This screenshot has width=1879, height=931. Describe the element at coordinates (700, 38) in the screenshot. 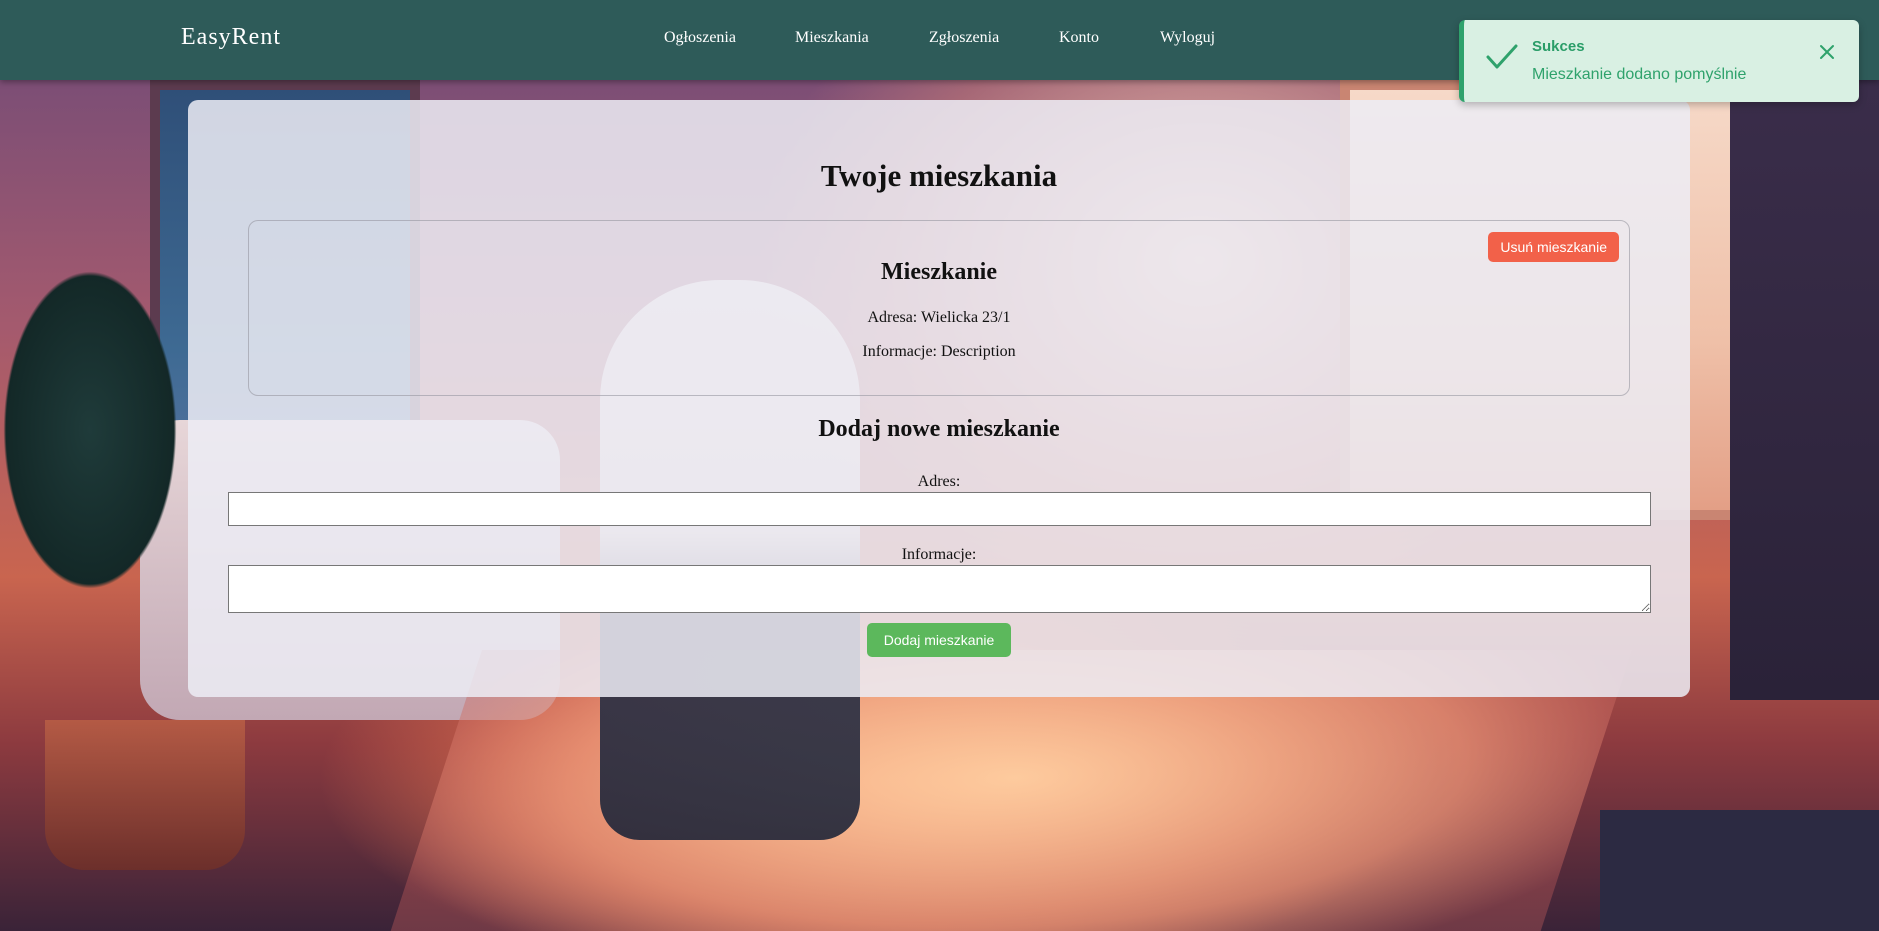

I see `nav-item-ogloszenia: Ogłoszenia` at that location.